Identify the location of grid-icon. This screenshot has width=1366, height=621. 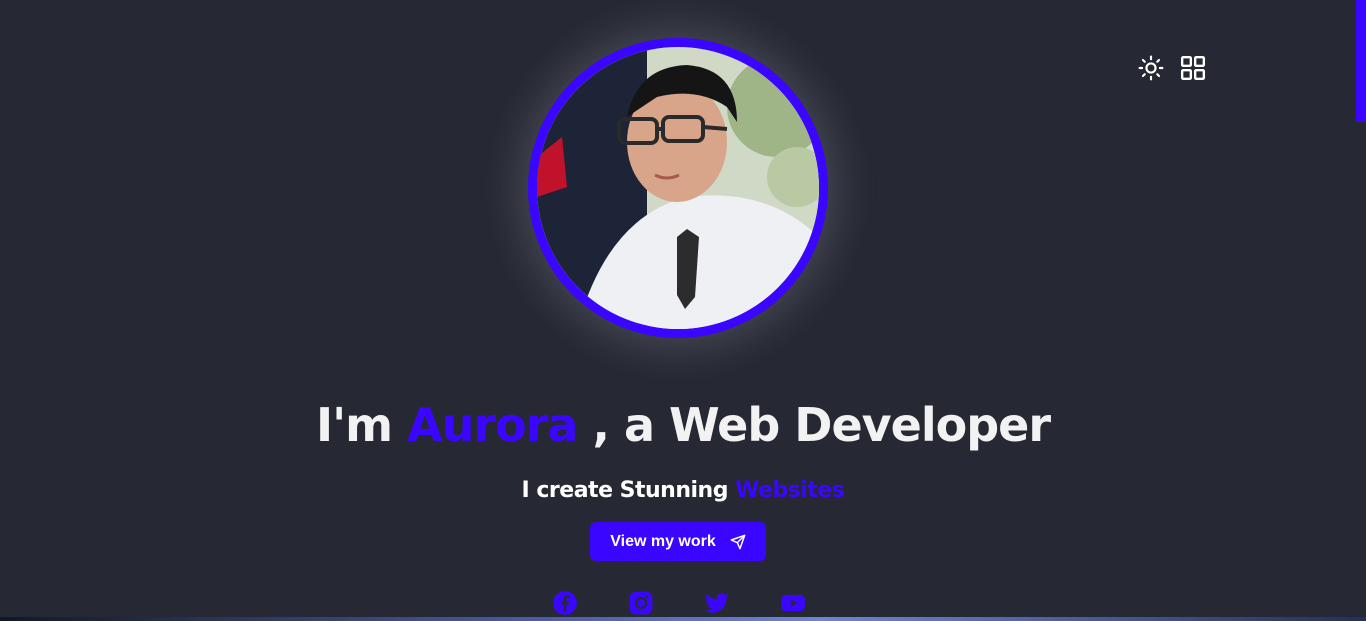
(1193, 68).